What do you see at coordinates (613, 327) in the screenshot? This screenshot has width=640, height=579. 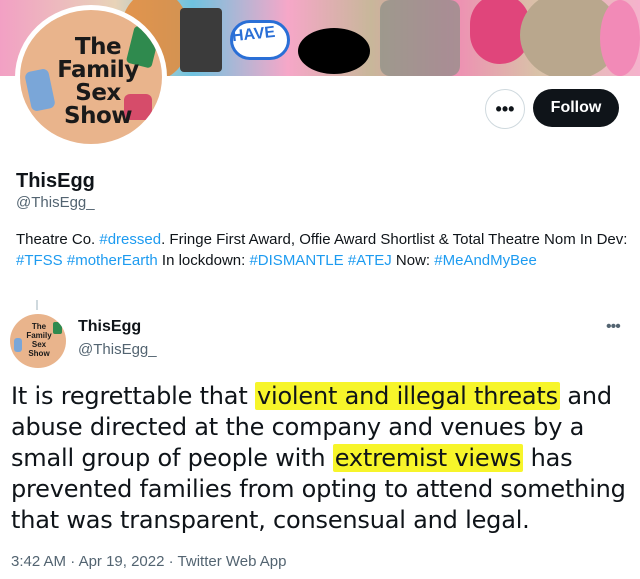 I see `tweet-more-icon: •••` at bounding box center [613, 327].